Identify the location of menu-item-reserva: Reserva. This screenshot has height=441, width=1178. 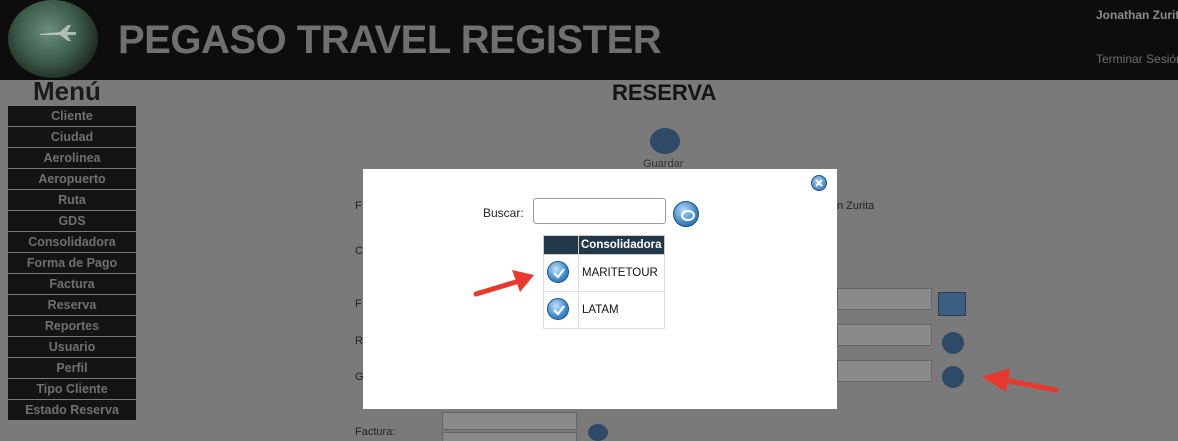
(72, 305).